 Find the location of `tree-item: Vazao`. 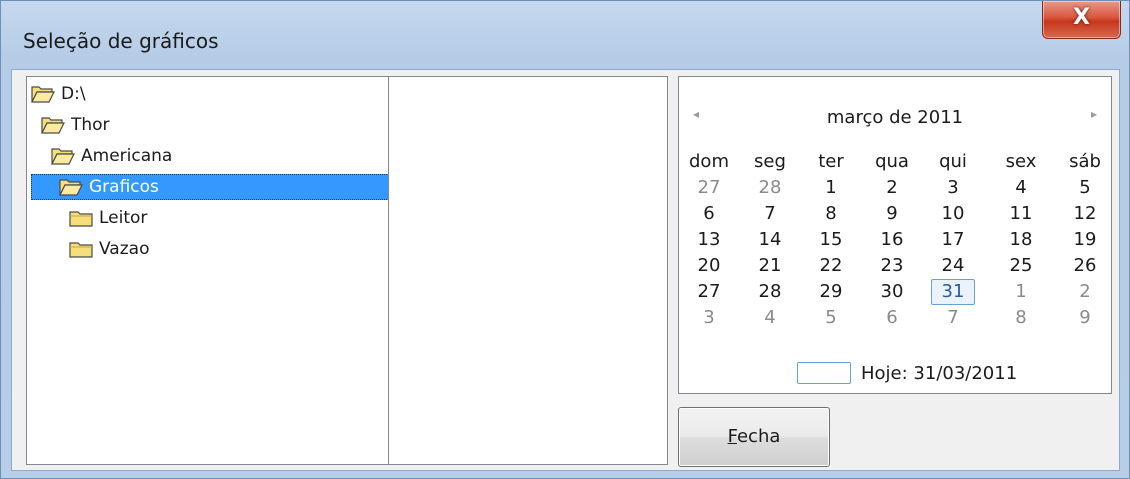

tree-item: Vazao is located at coordinates (110, 249).